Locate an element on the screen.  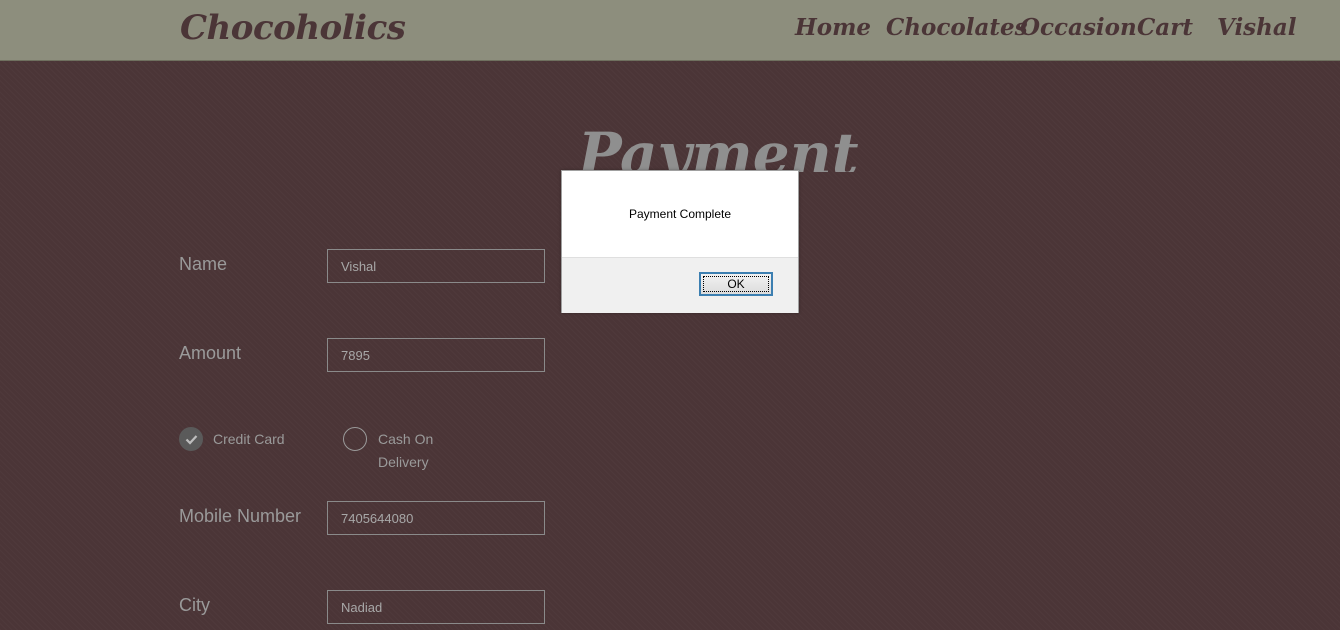
city-field is located at coordinates (436, 607).